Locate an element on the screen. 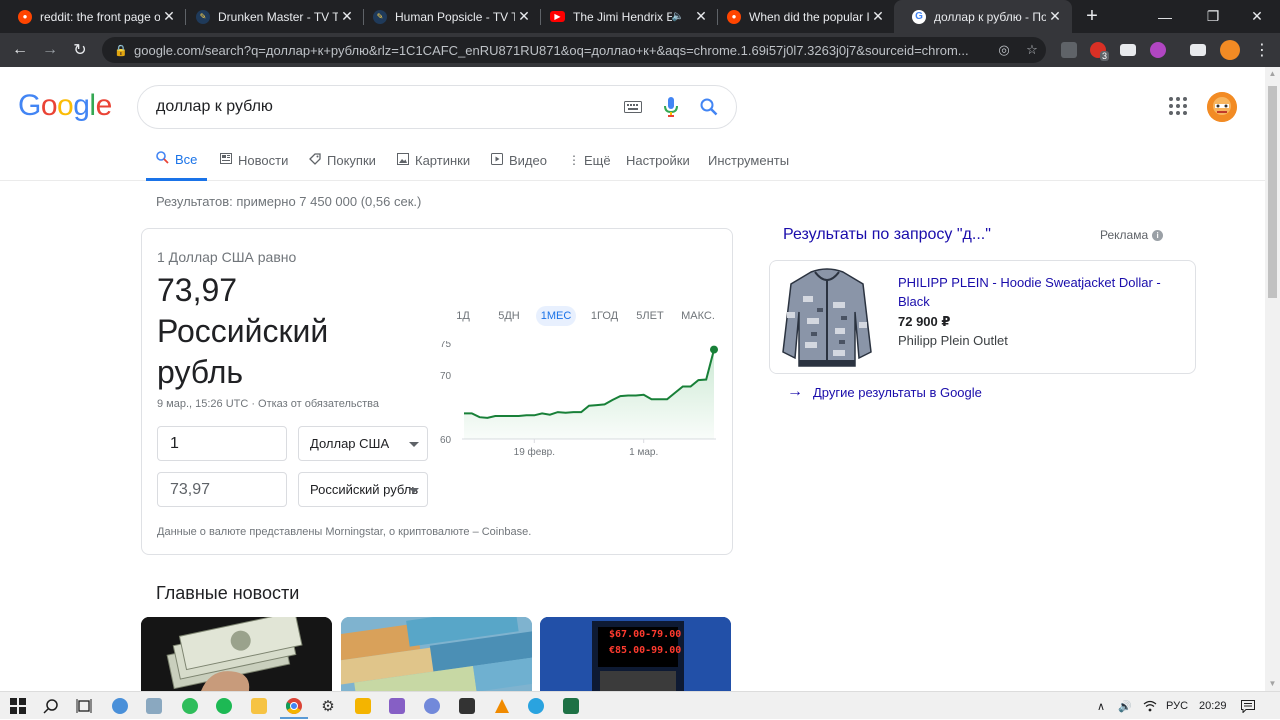 This screenshot has width=1280, height=720. youtube-icon: ▶ is located at coordinates (557, 16).